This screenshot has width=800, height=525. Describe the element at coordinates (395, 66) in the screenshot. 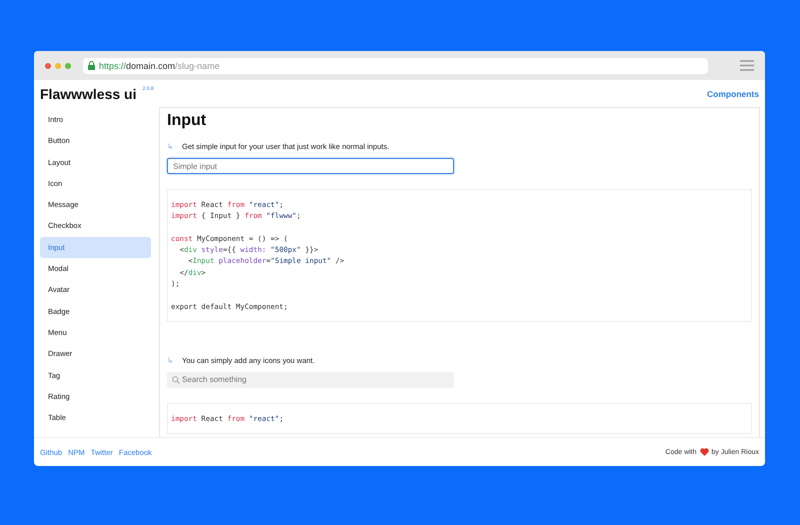

I see `address-bar: https://domain.com/slug-name` at that location.